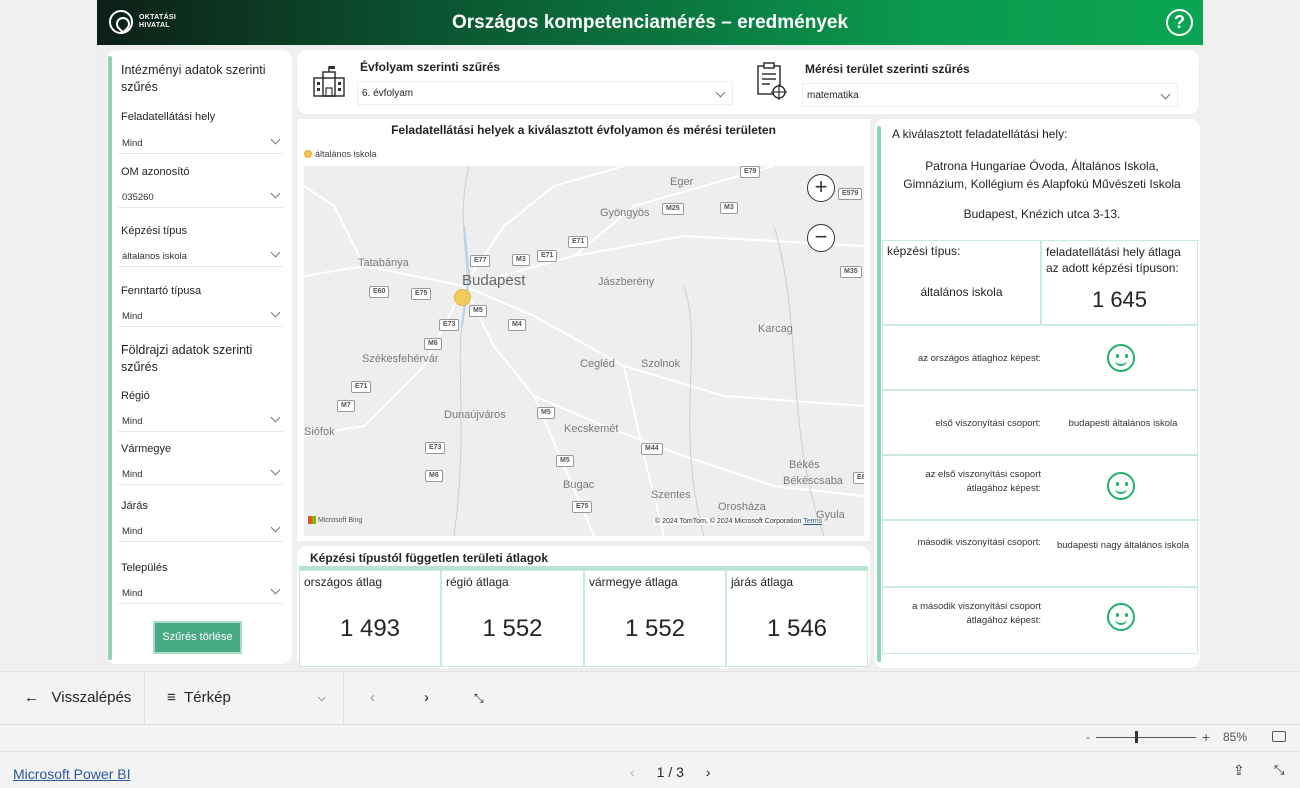 The width and height of the screenshot is (1300, 788). What do you see at coordinates (308, 154) in the screenshot?
I see `legend-dot` at bounding box center [308, 154].